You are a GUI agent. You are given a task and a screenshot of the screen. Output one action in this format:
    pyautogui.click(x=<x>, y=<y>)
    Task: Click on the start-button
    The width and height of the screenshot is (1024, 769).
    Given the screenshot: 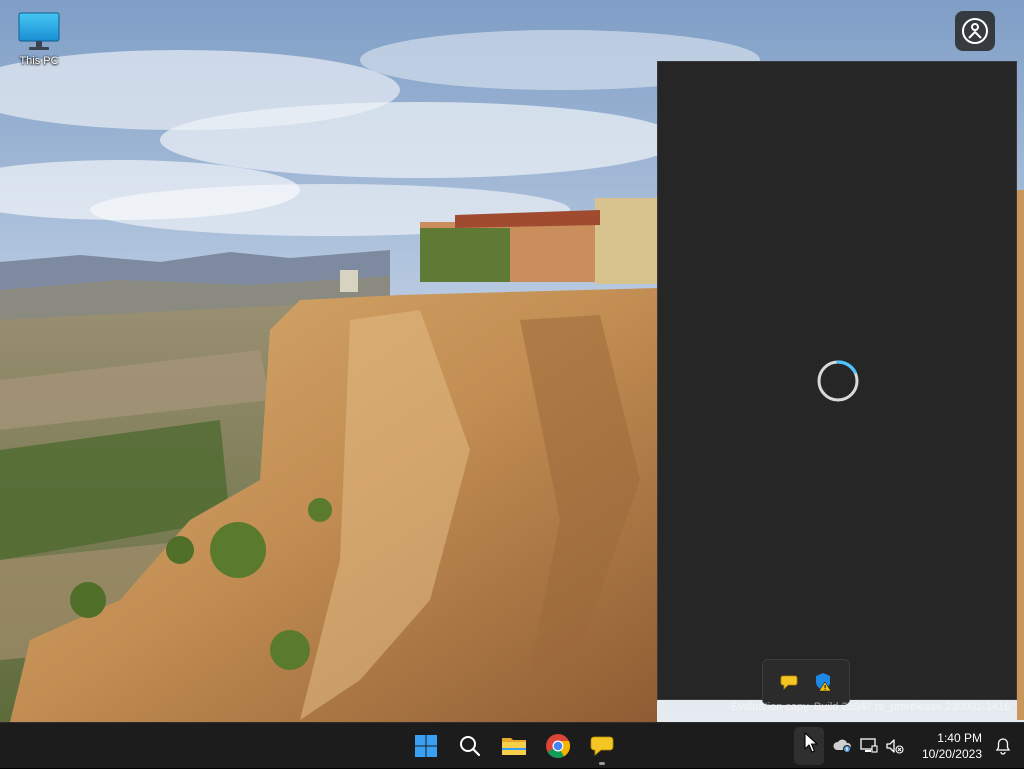 What is the action you would take?
    pyautogui.click(x=426, y=746)
    